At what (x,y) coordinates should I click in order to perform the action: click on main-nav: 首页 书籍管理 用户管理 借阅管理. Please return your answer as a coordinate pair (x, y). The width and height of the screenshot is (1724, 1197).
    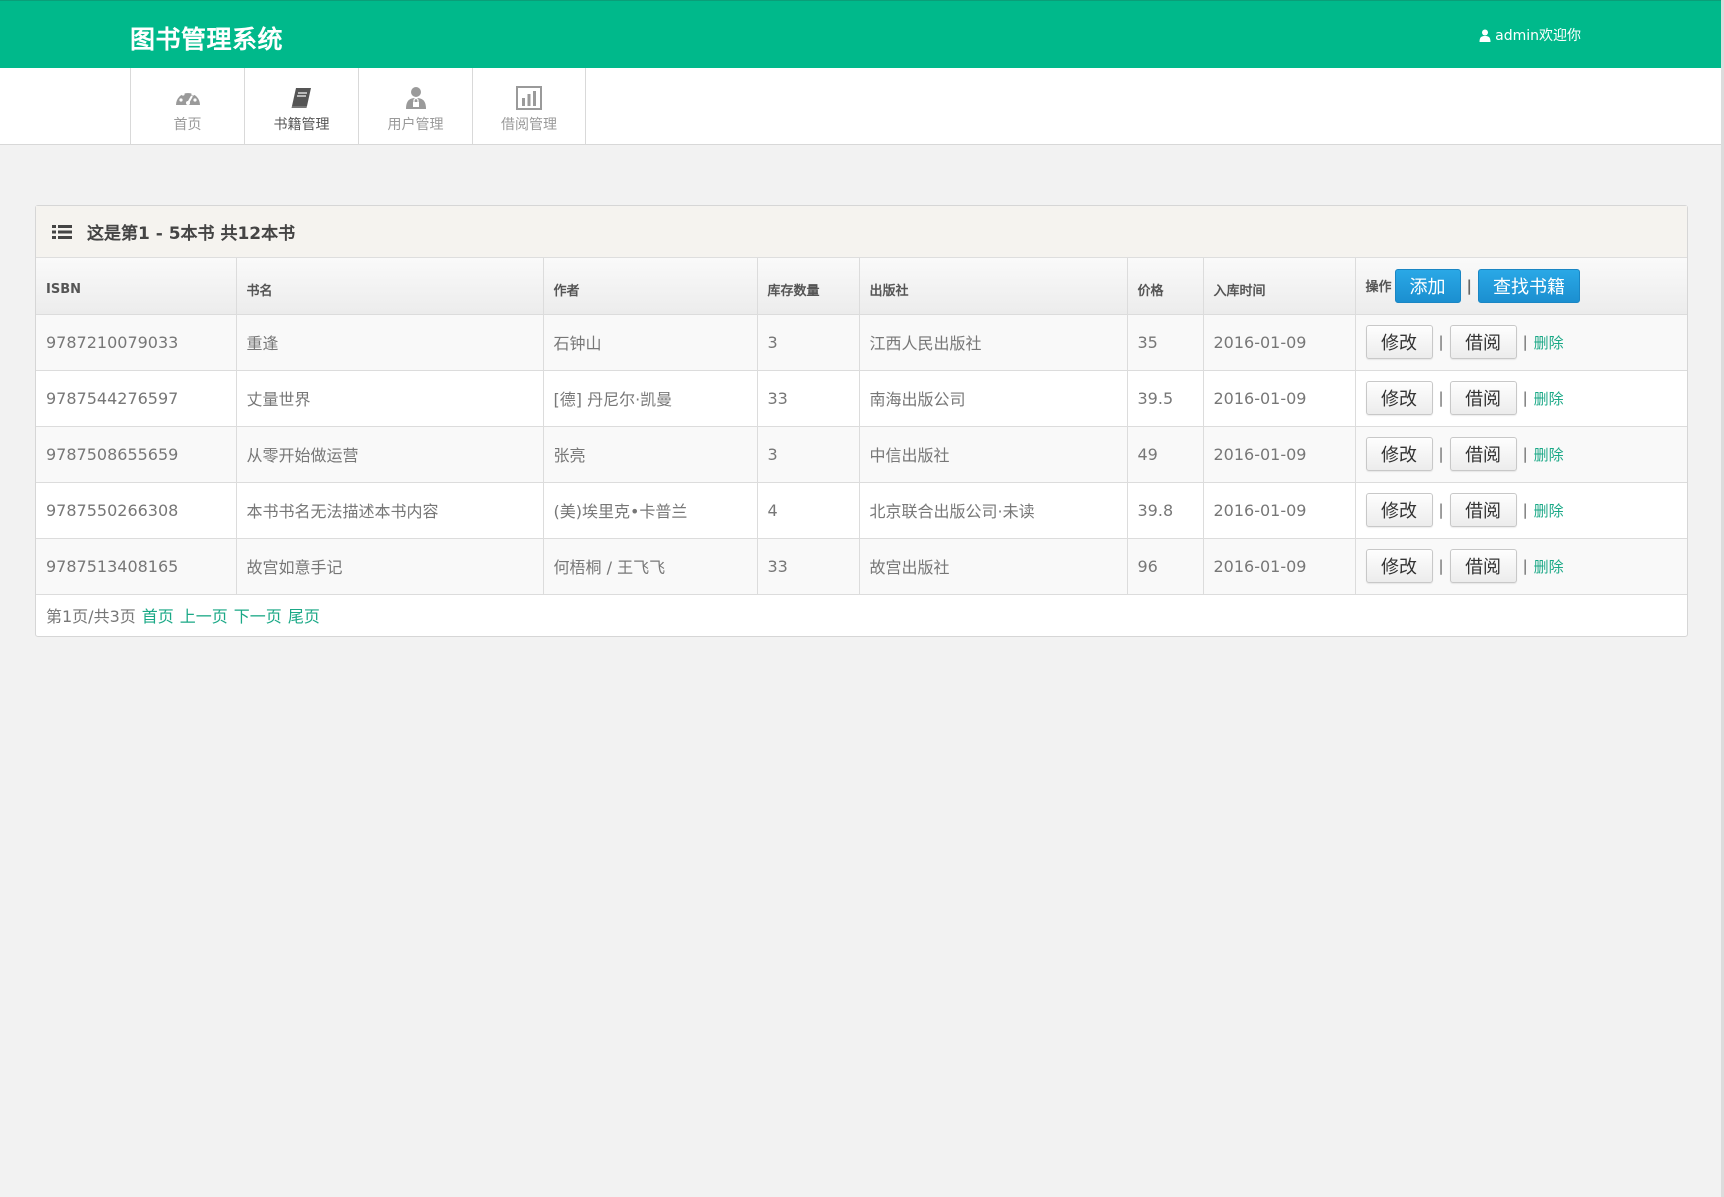
    Looking at the image, I should click on (862, 106).